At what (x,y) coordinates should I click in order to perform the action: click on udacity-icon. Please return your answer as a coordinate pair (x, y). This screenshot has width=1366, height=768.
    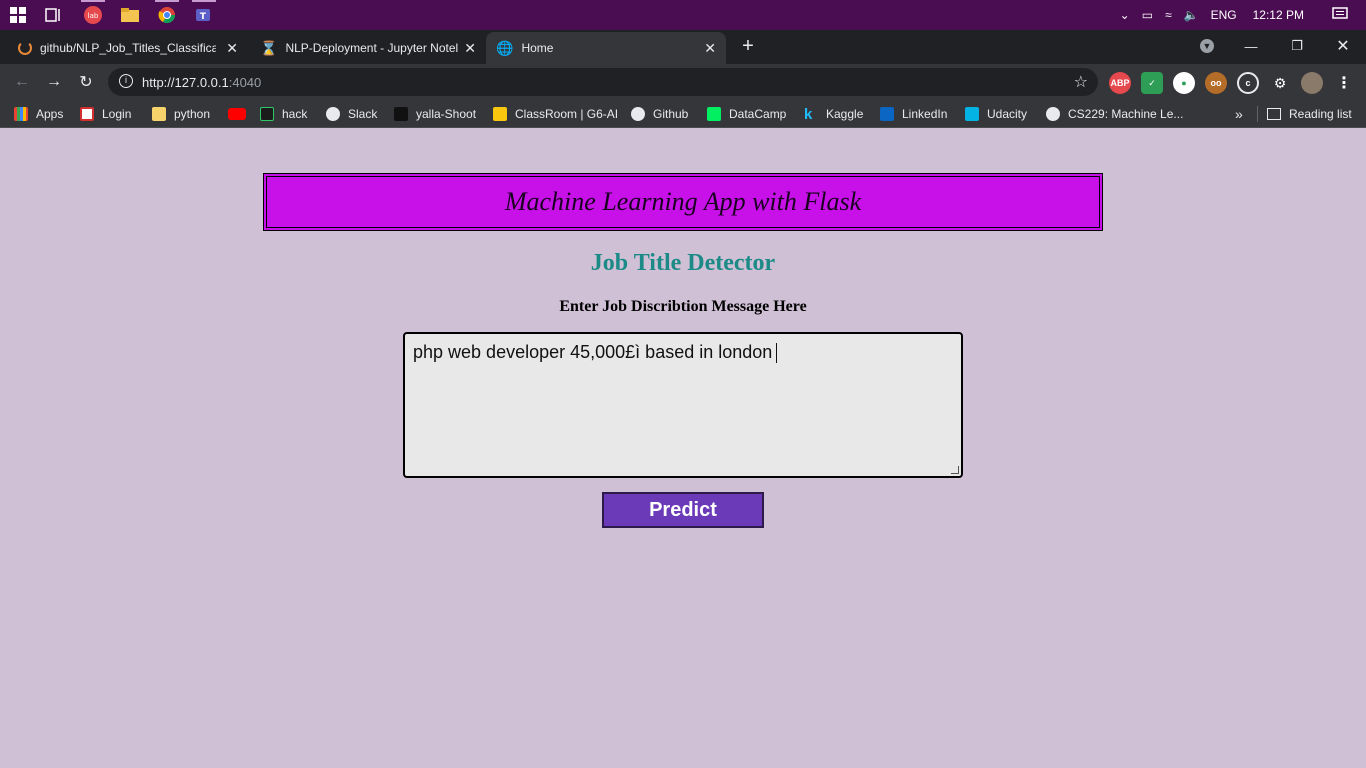
    Looking at the image, I should click on (972, 114).